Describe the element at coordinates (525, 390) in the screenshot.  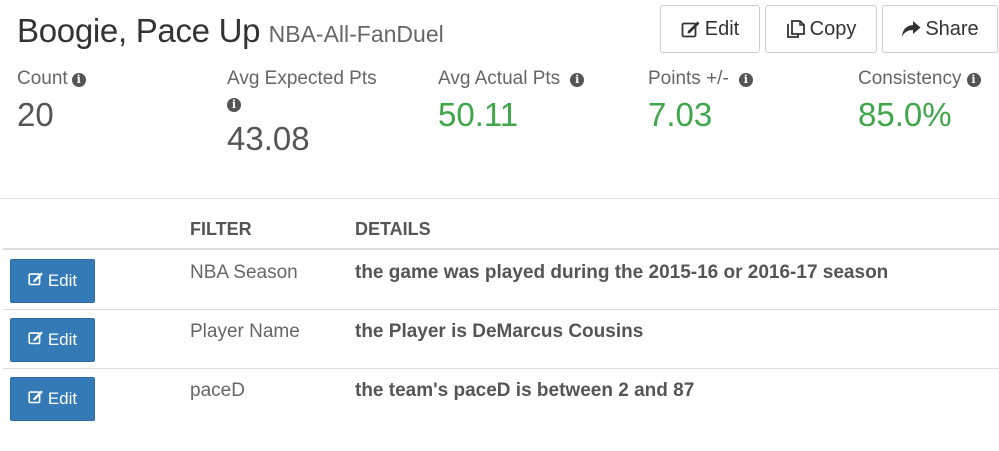
I see `filter-details: the team's paceD is between 2 and 87` at that location.